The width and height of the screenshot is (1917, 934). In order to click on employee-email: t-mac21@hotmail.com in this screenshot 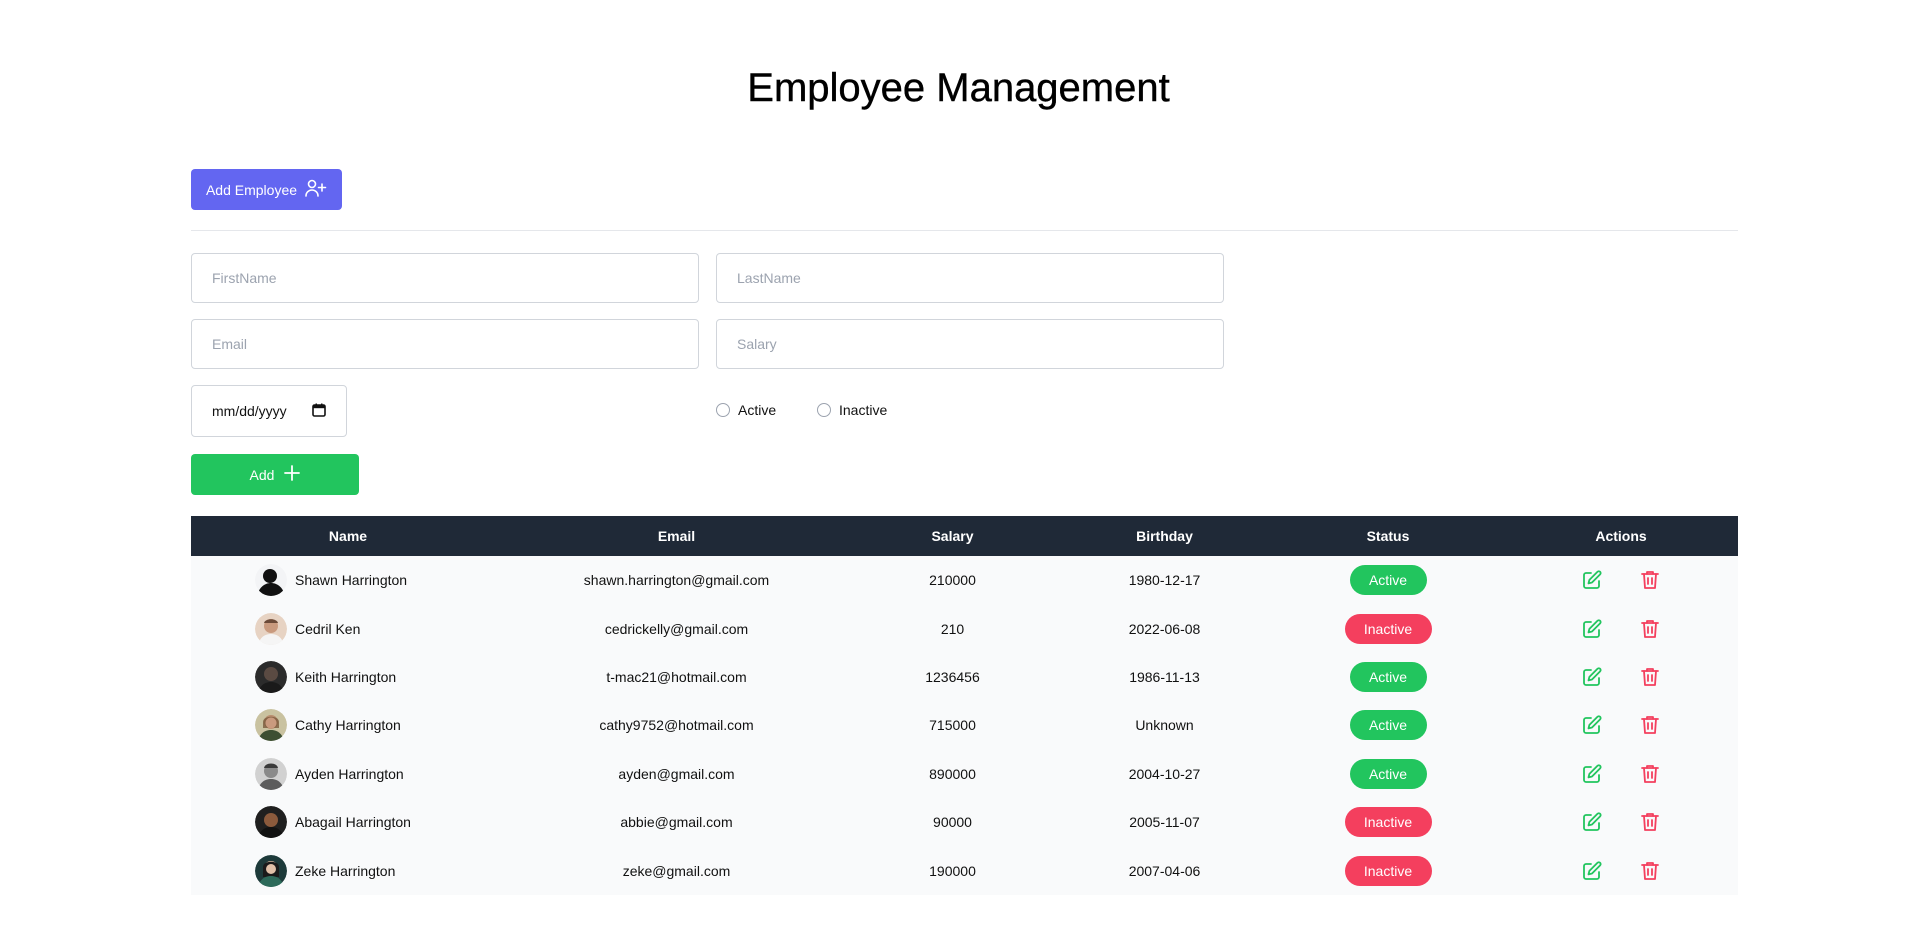, I will do `click(676, 676)`.